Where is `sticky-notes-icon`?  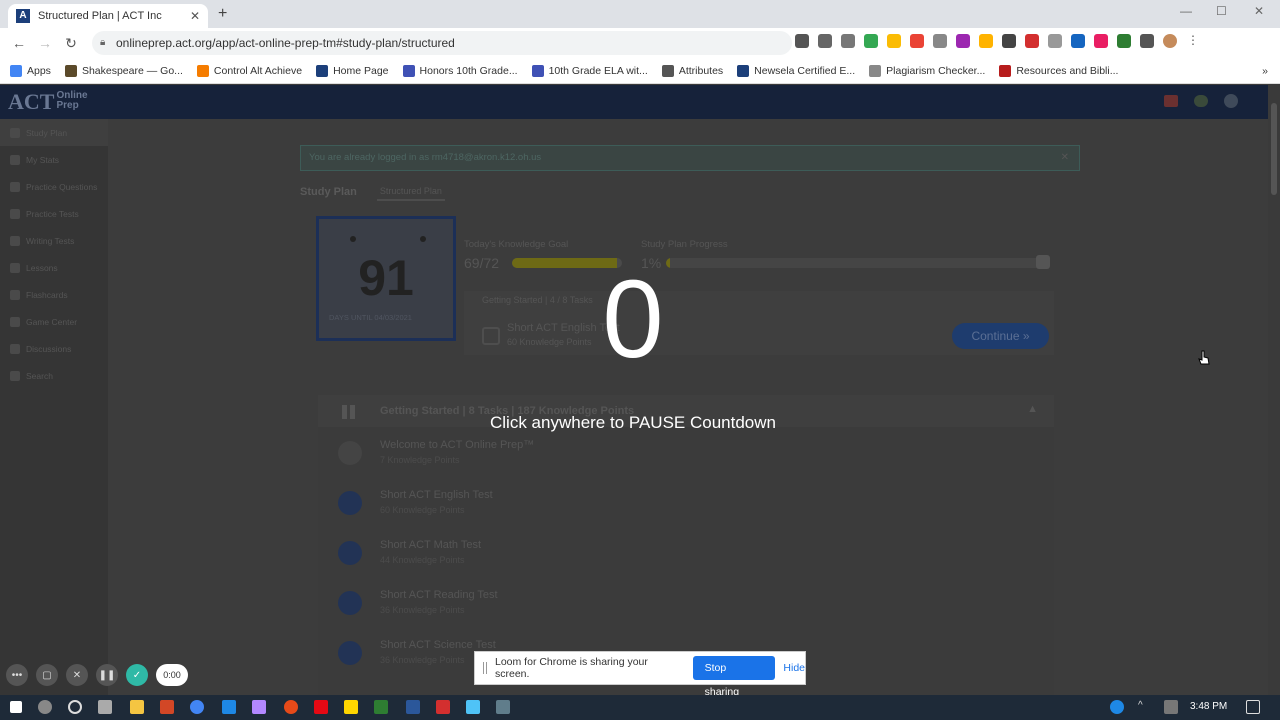 sticky-notes-icon is located at coordinates (351, 707).